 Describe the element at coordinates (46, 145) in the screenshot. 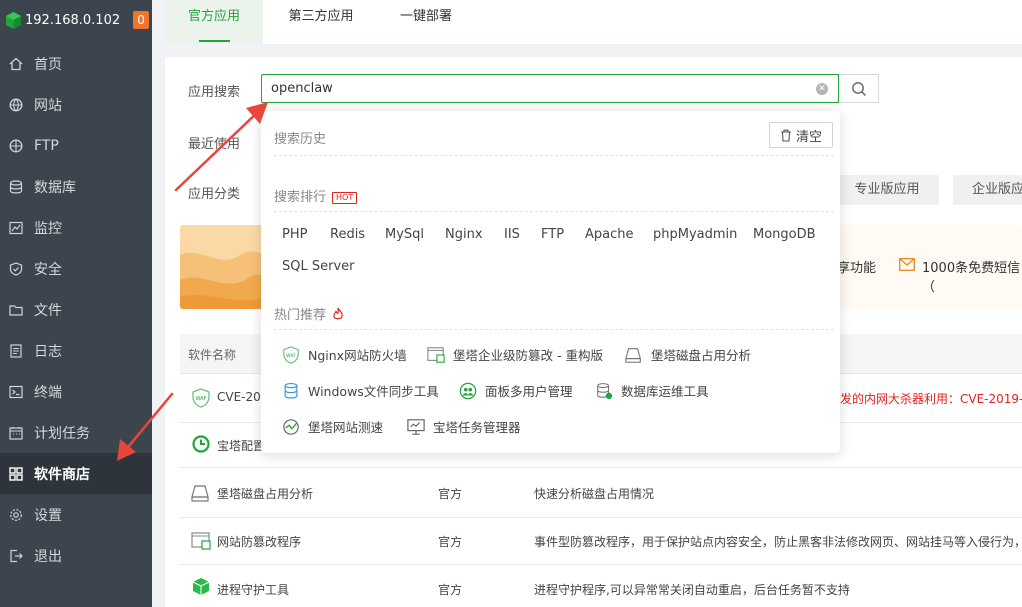

I see `sidebar-item-label: FTP` at that location.